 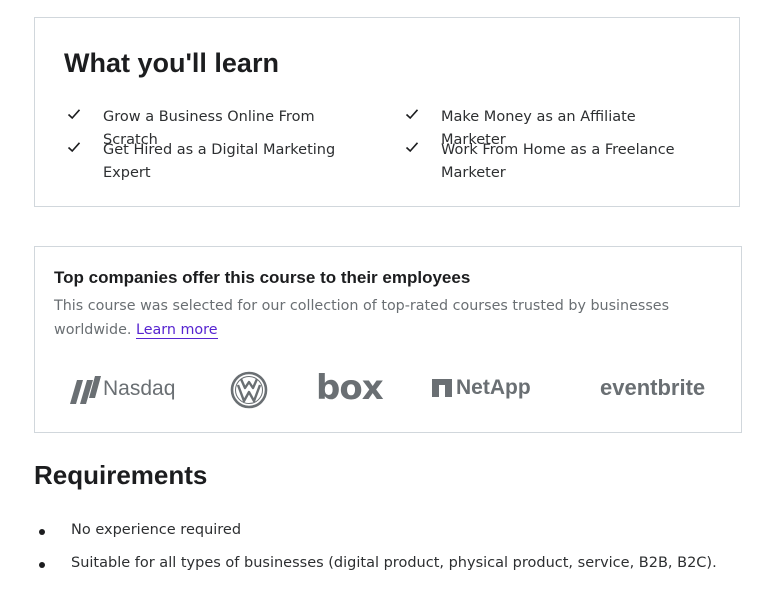 What do you see at coordinates (350, 388) in the screenshot?
I see `box-logo: box` at bounding box center [350, 388].